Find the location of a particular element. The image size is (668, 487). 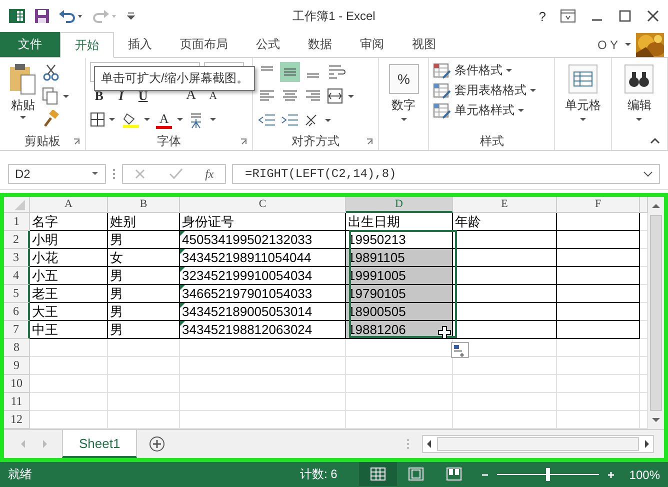

ribbon-tab: 审阅 is located at coordinates (372, 44).